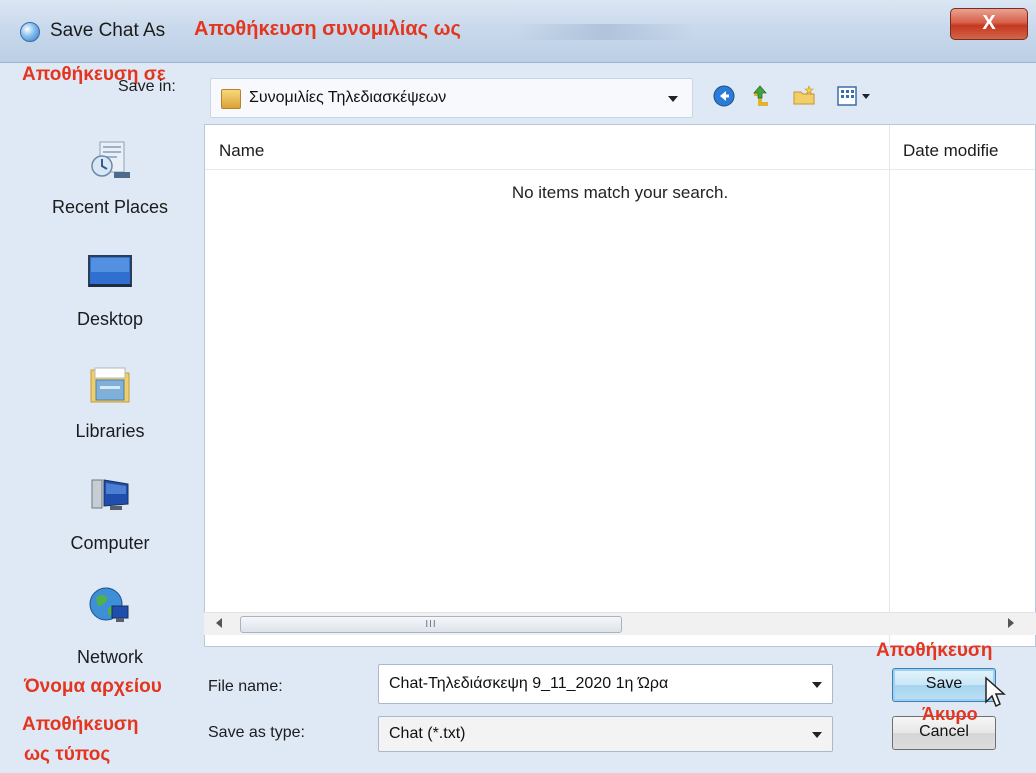 The image size is (1036, 773). Describe the element at coordinates (147, 86) in the screenshot. I see `save-in-label: Save in:` at that location.